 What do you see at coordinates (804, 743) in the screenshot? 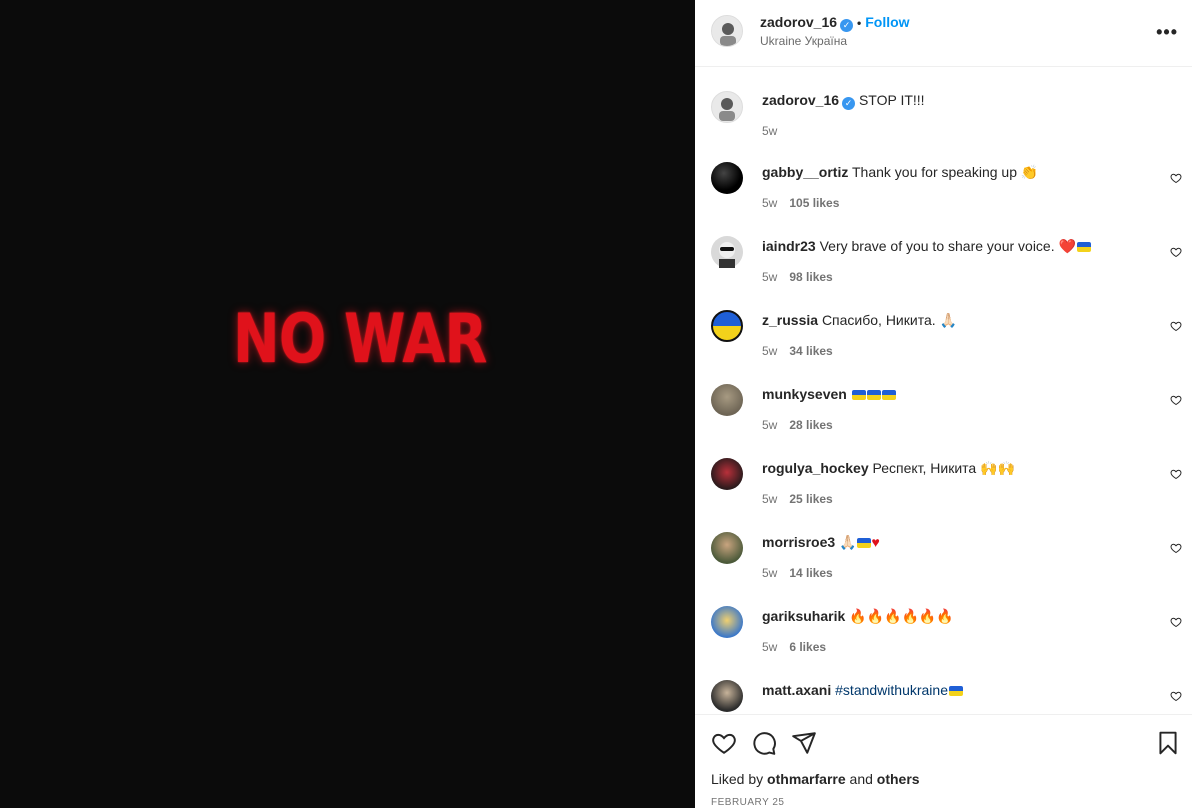
I see `share-paper-plane-icon` at bounding box center [804, 743].